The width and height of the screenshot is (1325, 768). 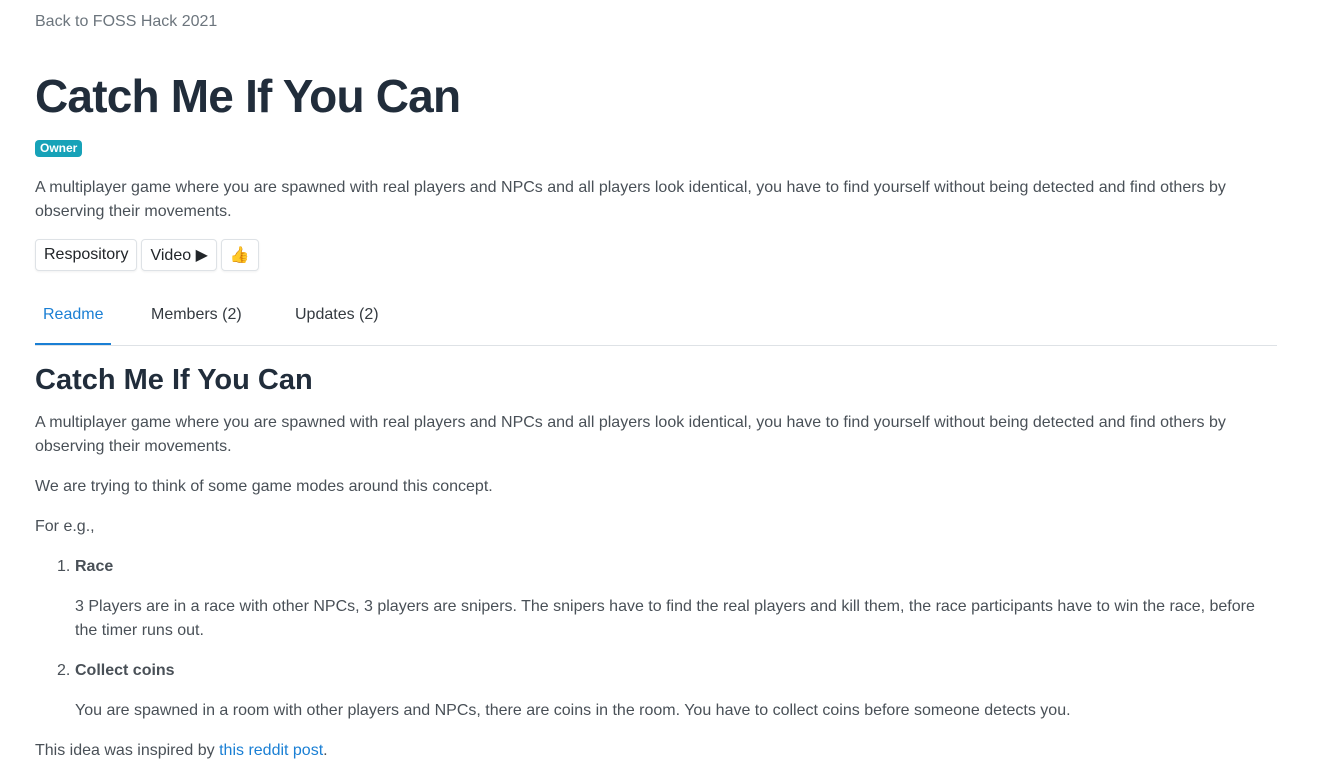 What do you see at coordinates (125, 670) in the screenshot?
I see `mode-title-collect-coins: Collect coins` at bounding box center [125, 670].